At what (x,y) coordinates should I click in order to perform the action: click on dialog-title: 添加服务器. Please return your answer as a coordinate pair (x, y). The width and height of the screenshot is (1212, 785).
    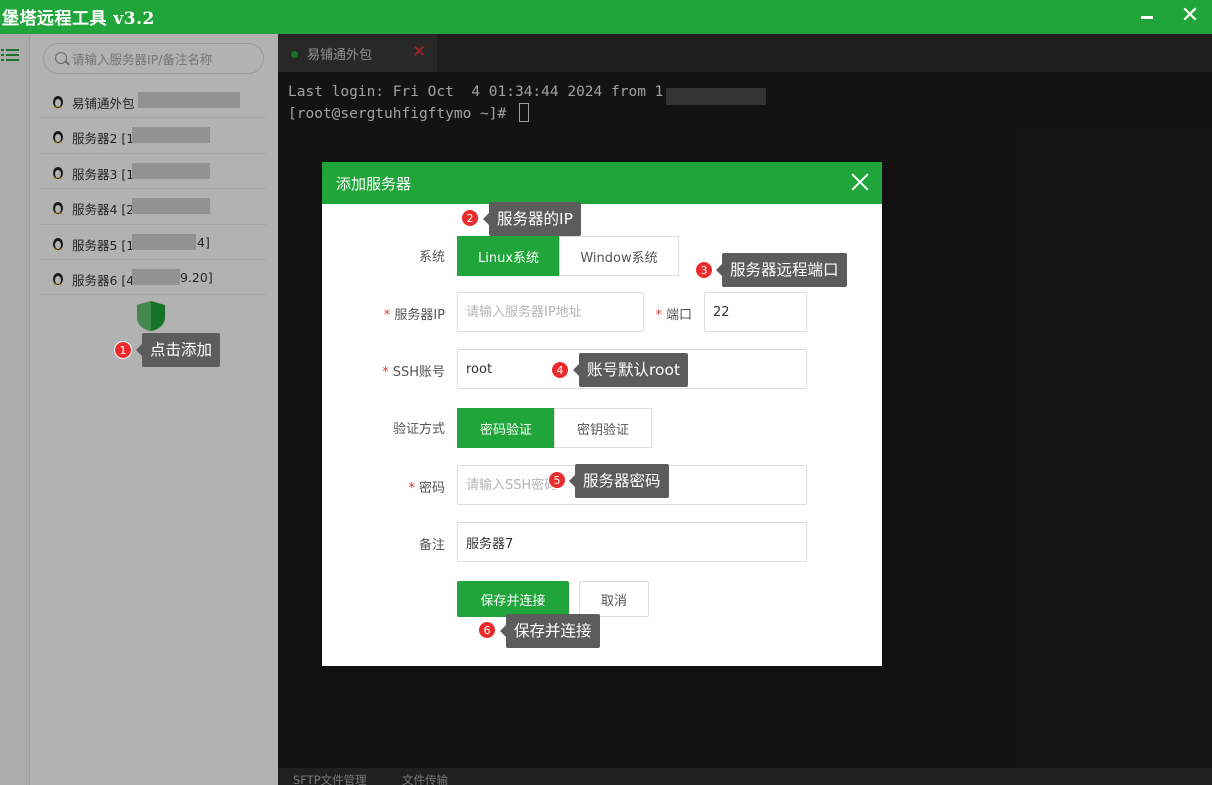
    Looking at the image, I should click on (374, 184).